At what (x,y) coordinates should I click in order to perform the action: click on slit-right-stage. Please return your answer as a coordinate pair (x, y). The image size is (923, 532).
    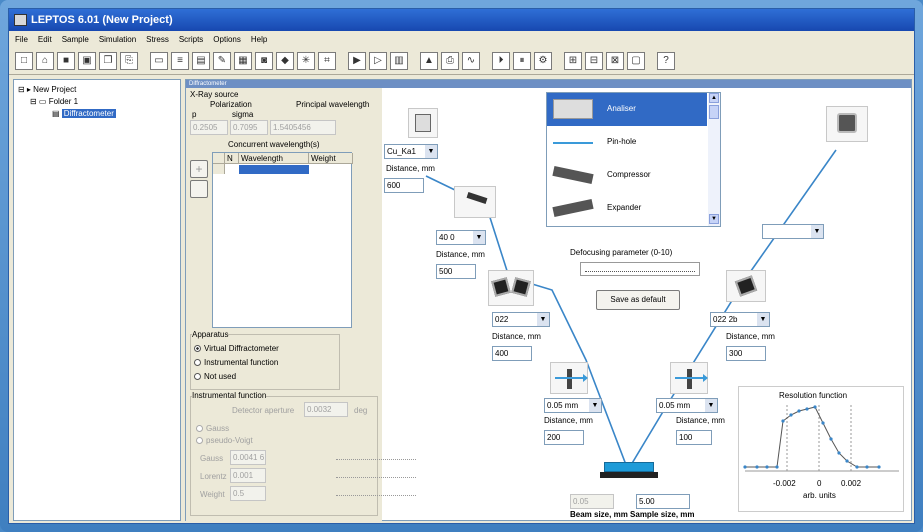
    Looking at the image, I should click on (689, 378).